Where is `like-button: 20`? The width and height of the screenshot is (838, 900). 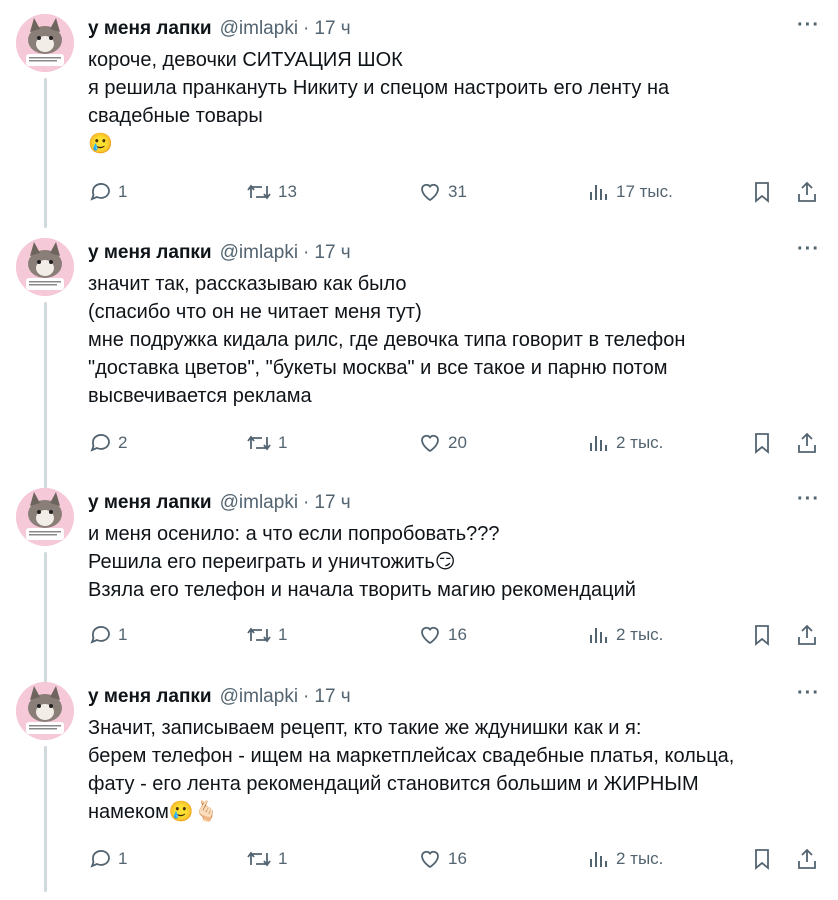 like-button: 20 is located at coordinates (442, 443).